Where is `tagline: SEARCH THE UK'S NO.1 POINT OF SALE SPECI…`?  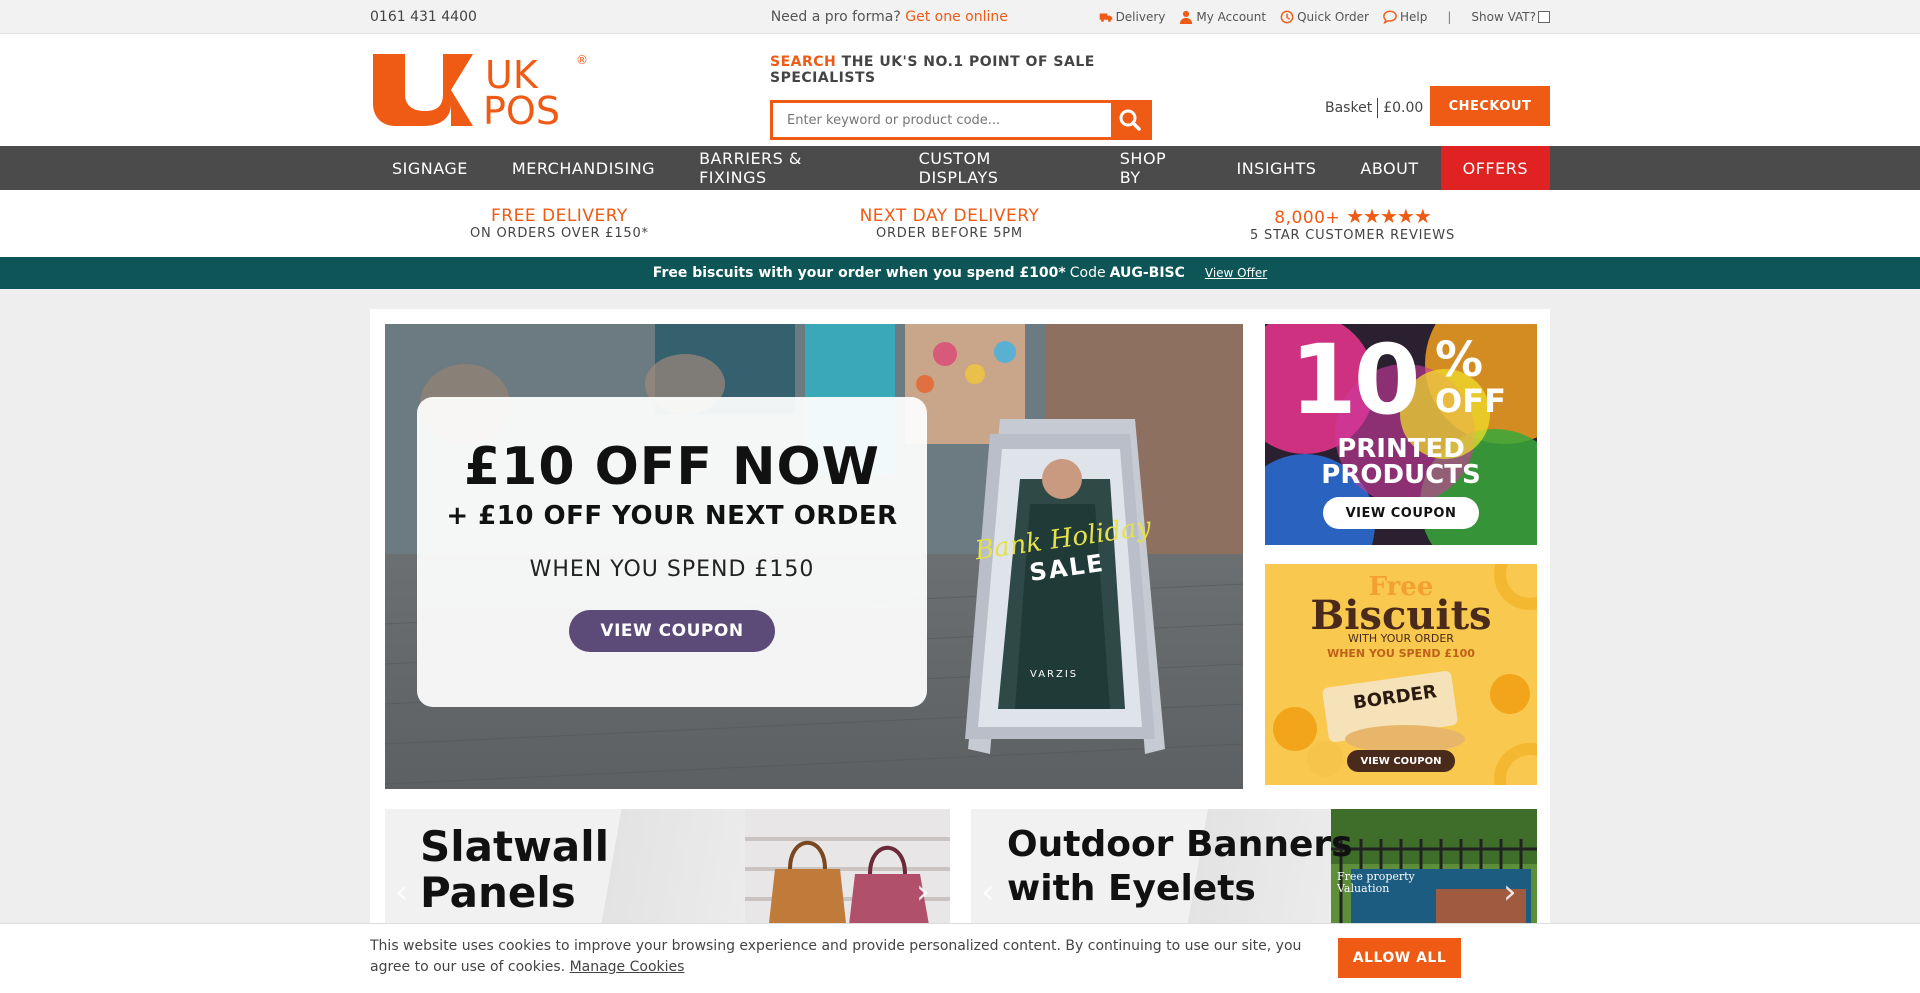
tagline: SEARCH THE UK'S NO.1 POINT OF SALE SPECI… is located at coordinates (965, 70).